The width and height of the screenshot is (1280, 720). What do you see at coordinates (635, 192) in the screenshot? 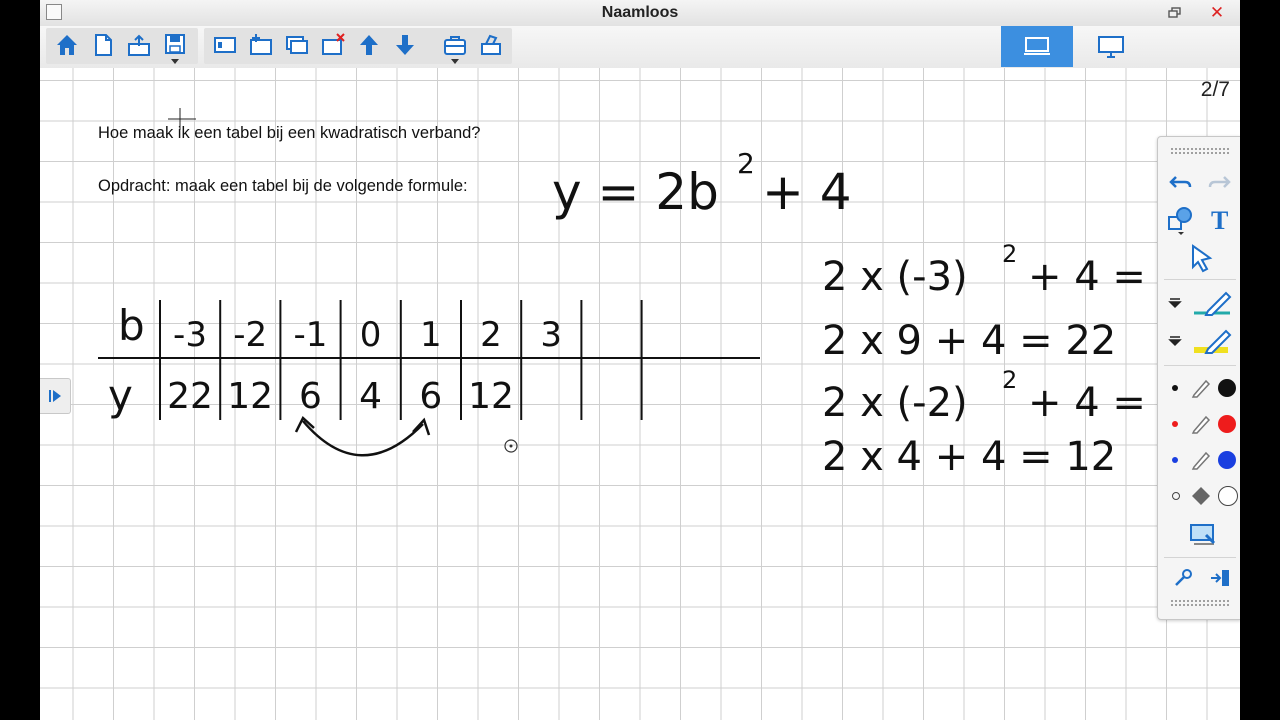
I see `formula-lhs: y = 2b` at bounding box center [635, 192].